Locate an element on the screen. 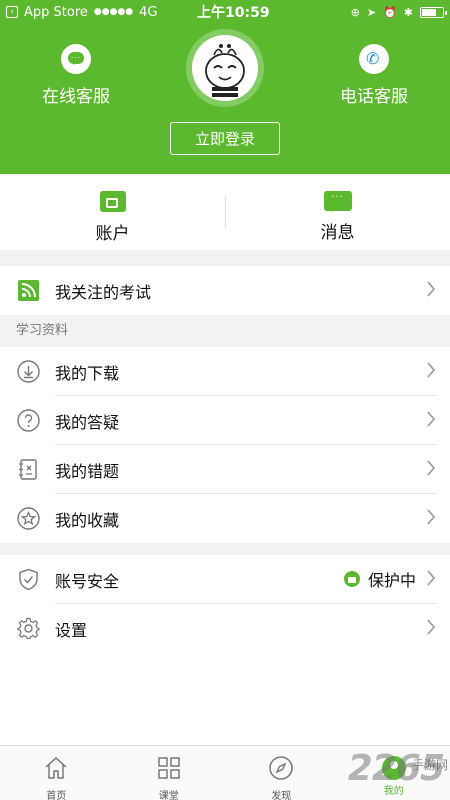 The height and width of the screenshot is (800, 450). question-icon is located at coordinates (28, 420).